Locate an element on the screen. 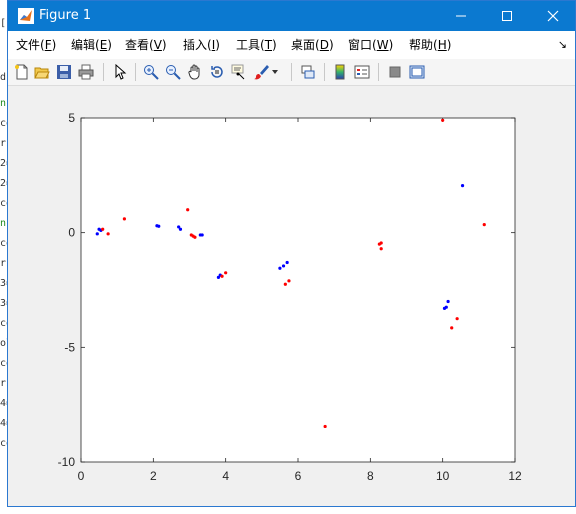 The width and height of the screenshot is (576, 514). minimize-icon is located at coordinates (461, 16).